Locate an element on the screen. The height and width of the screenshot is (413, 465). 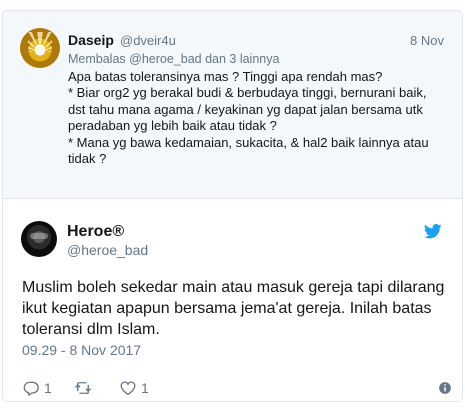
info-button is located at coordinates (445, 388).